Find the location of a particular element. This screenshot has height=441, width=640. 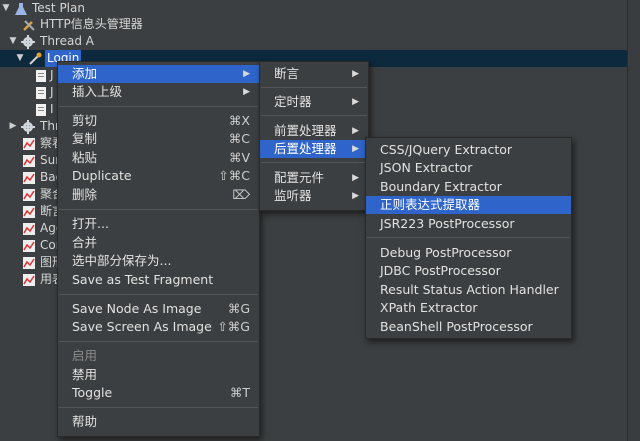

menu-item-label: 禁用 is located at coordinates (85, 374).